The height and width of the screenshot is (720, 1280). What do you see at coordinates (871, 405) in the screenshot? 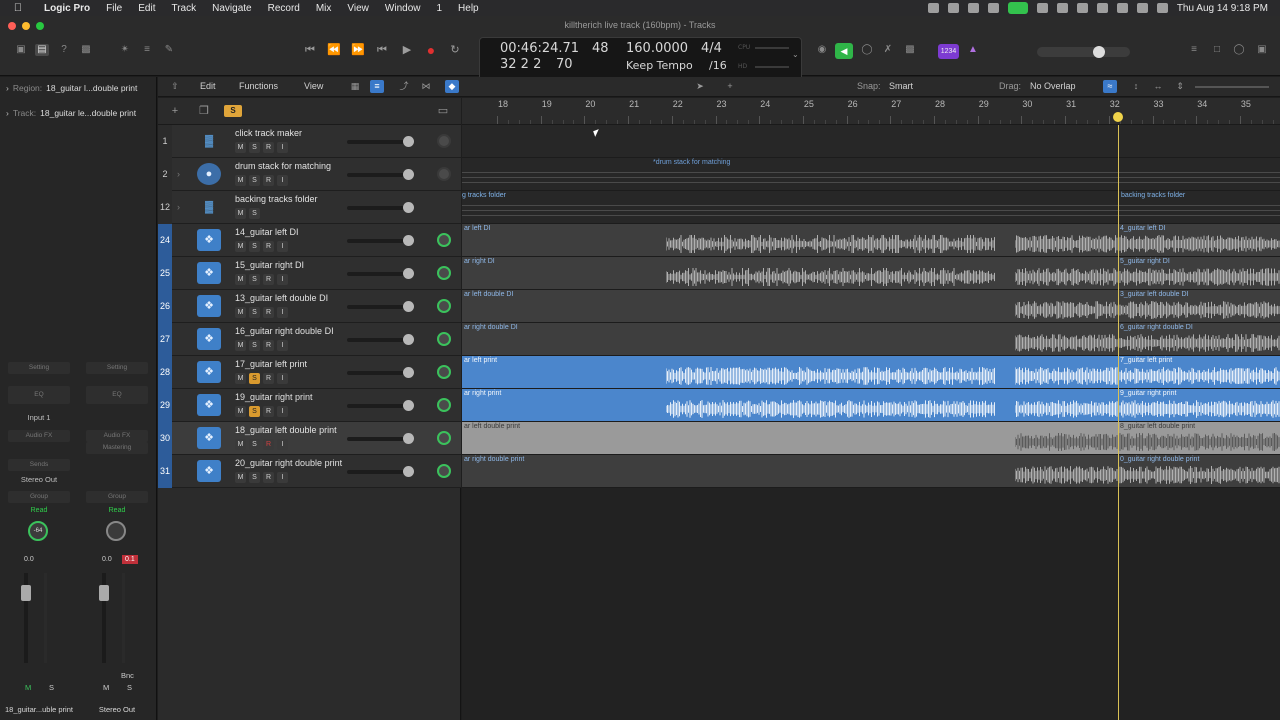
I see `lane-track-29: ar right print 9_guitar right print` at bounding box center [871, 405].